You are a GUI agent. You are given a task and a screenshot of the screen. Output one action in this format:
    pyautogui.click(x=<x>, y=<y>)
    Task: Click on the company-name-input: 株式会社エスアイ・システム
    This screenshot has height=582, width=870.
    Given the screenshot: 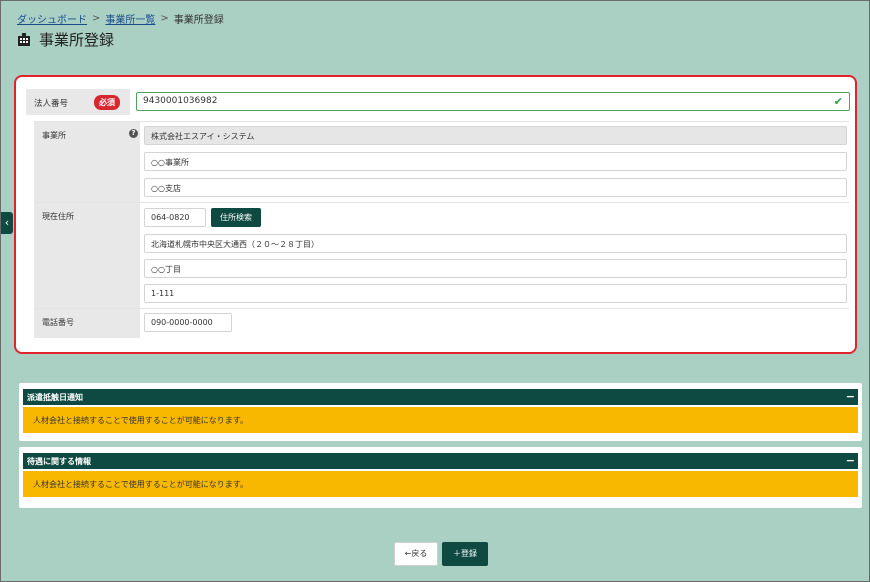 What is the action you would take?
    pyautogui.click(x=495, y=135)
    